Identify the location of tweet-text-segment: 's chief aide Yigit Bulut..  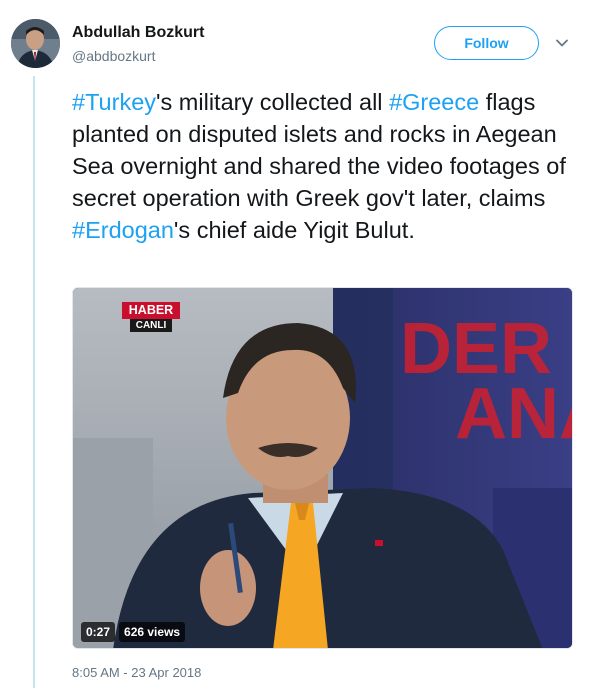
(294, 230).